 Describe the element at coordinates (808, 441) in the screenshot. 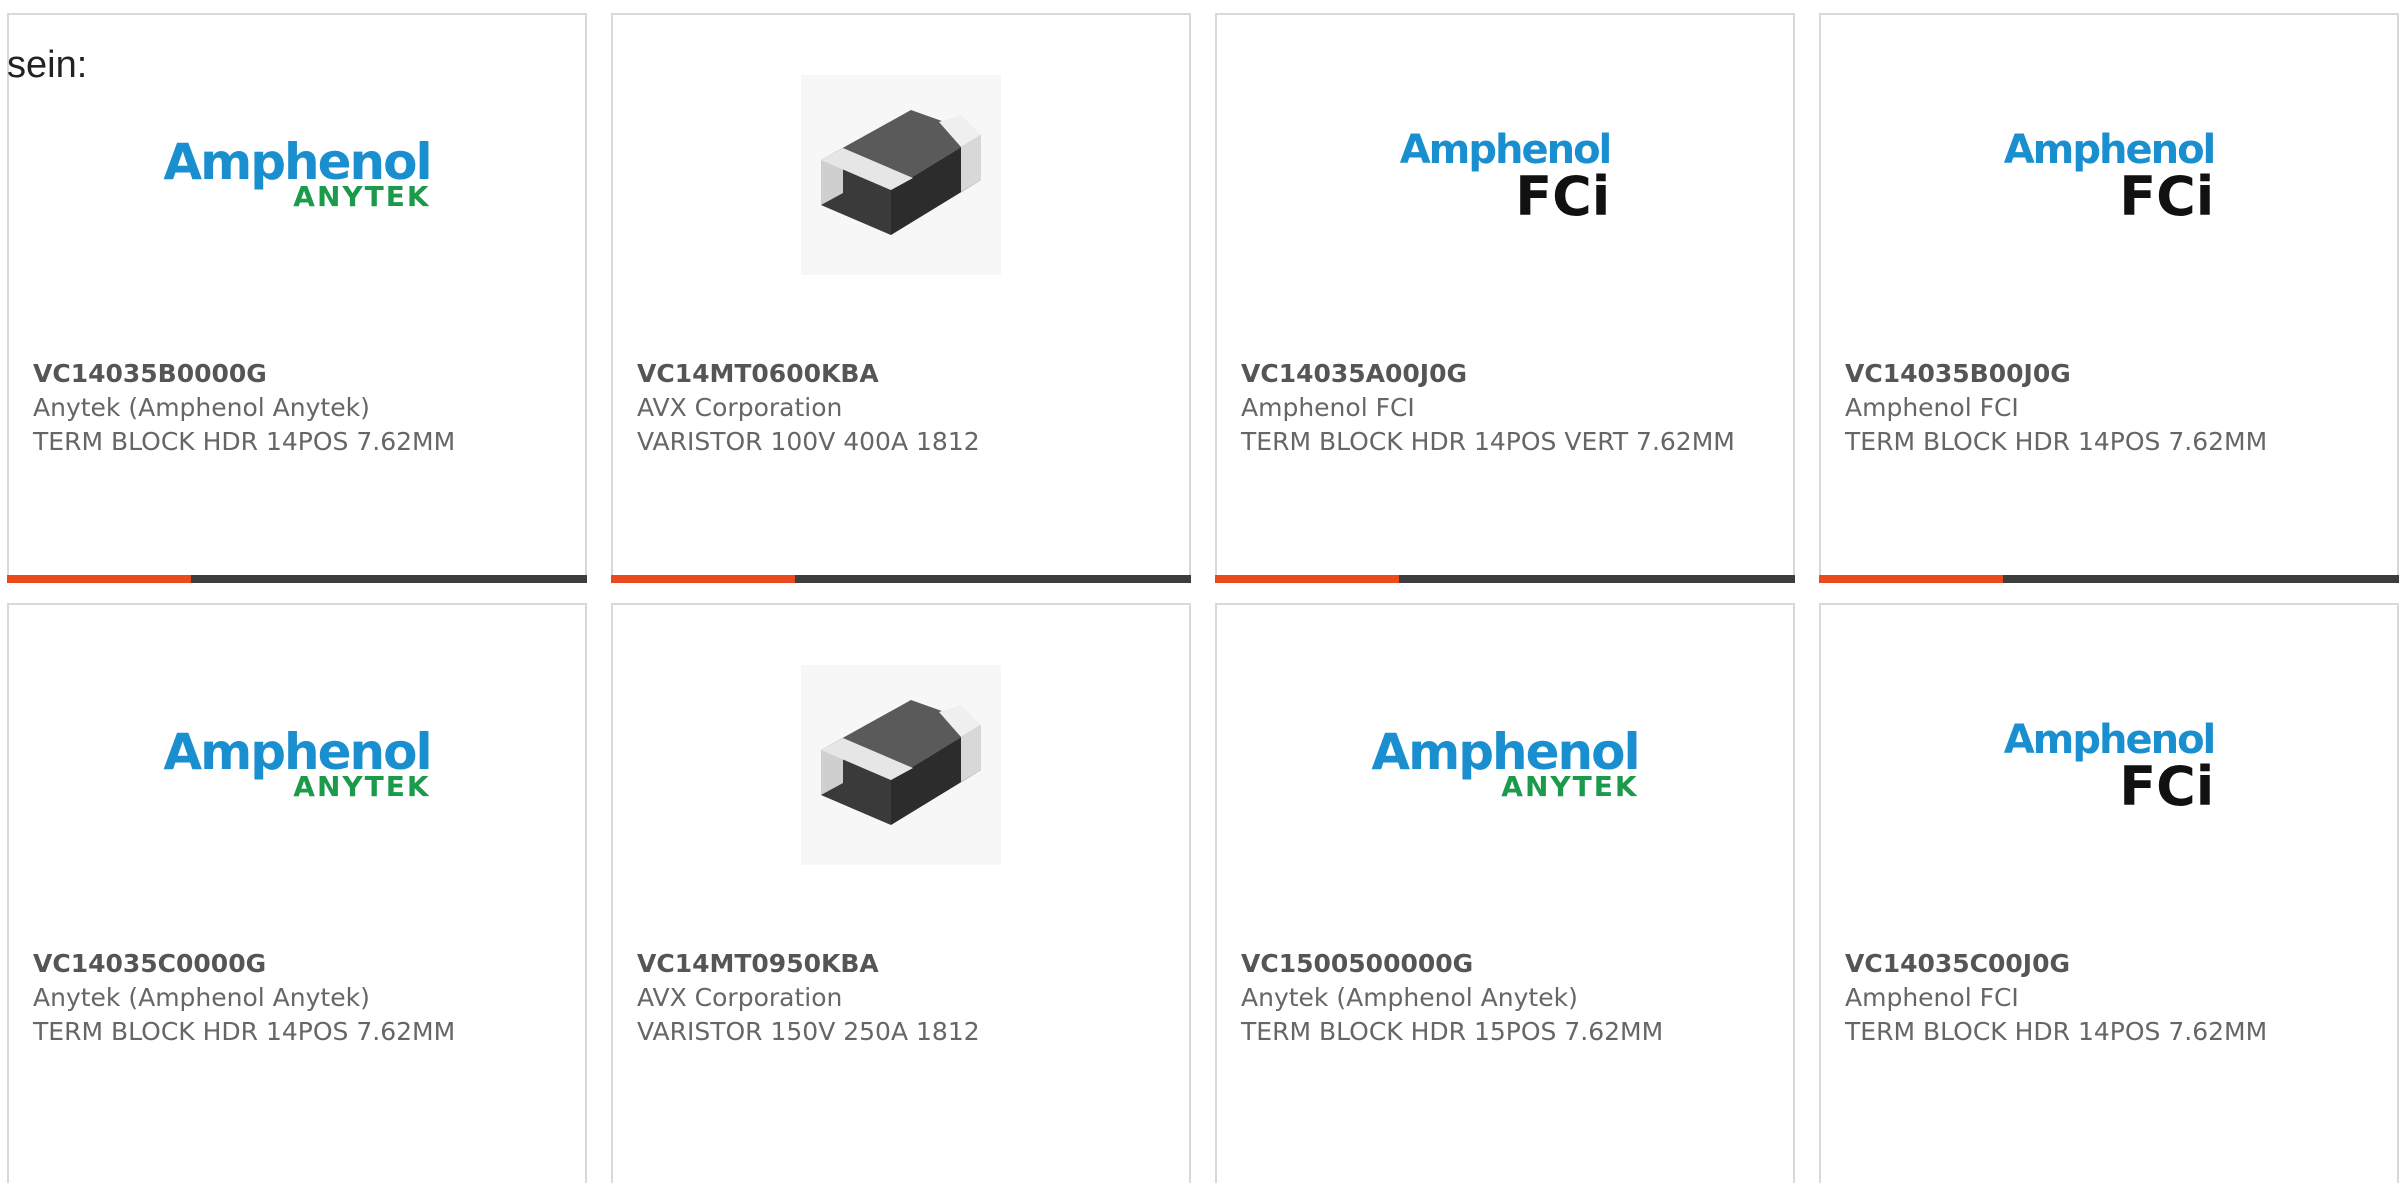

I see `description: VARISTOR 100V 400A 1812` at that location.